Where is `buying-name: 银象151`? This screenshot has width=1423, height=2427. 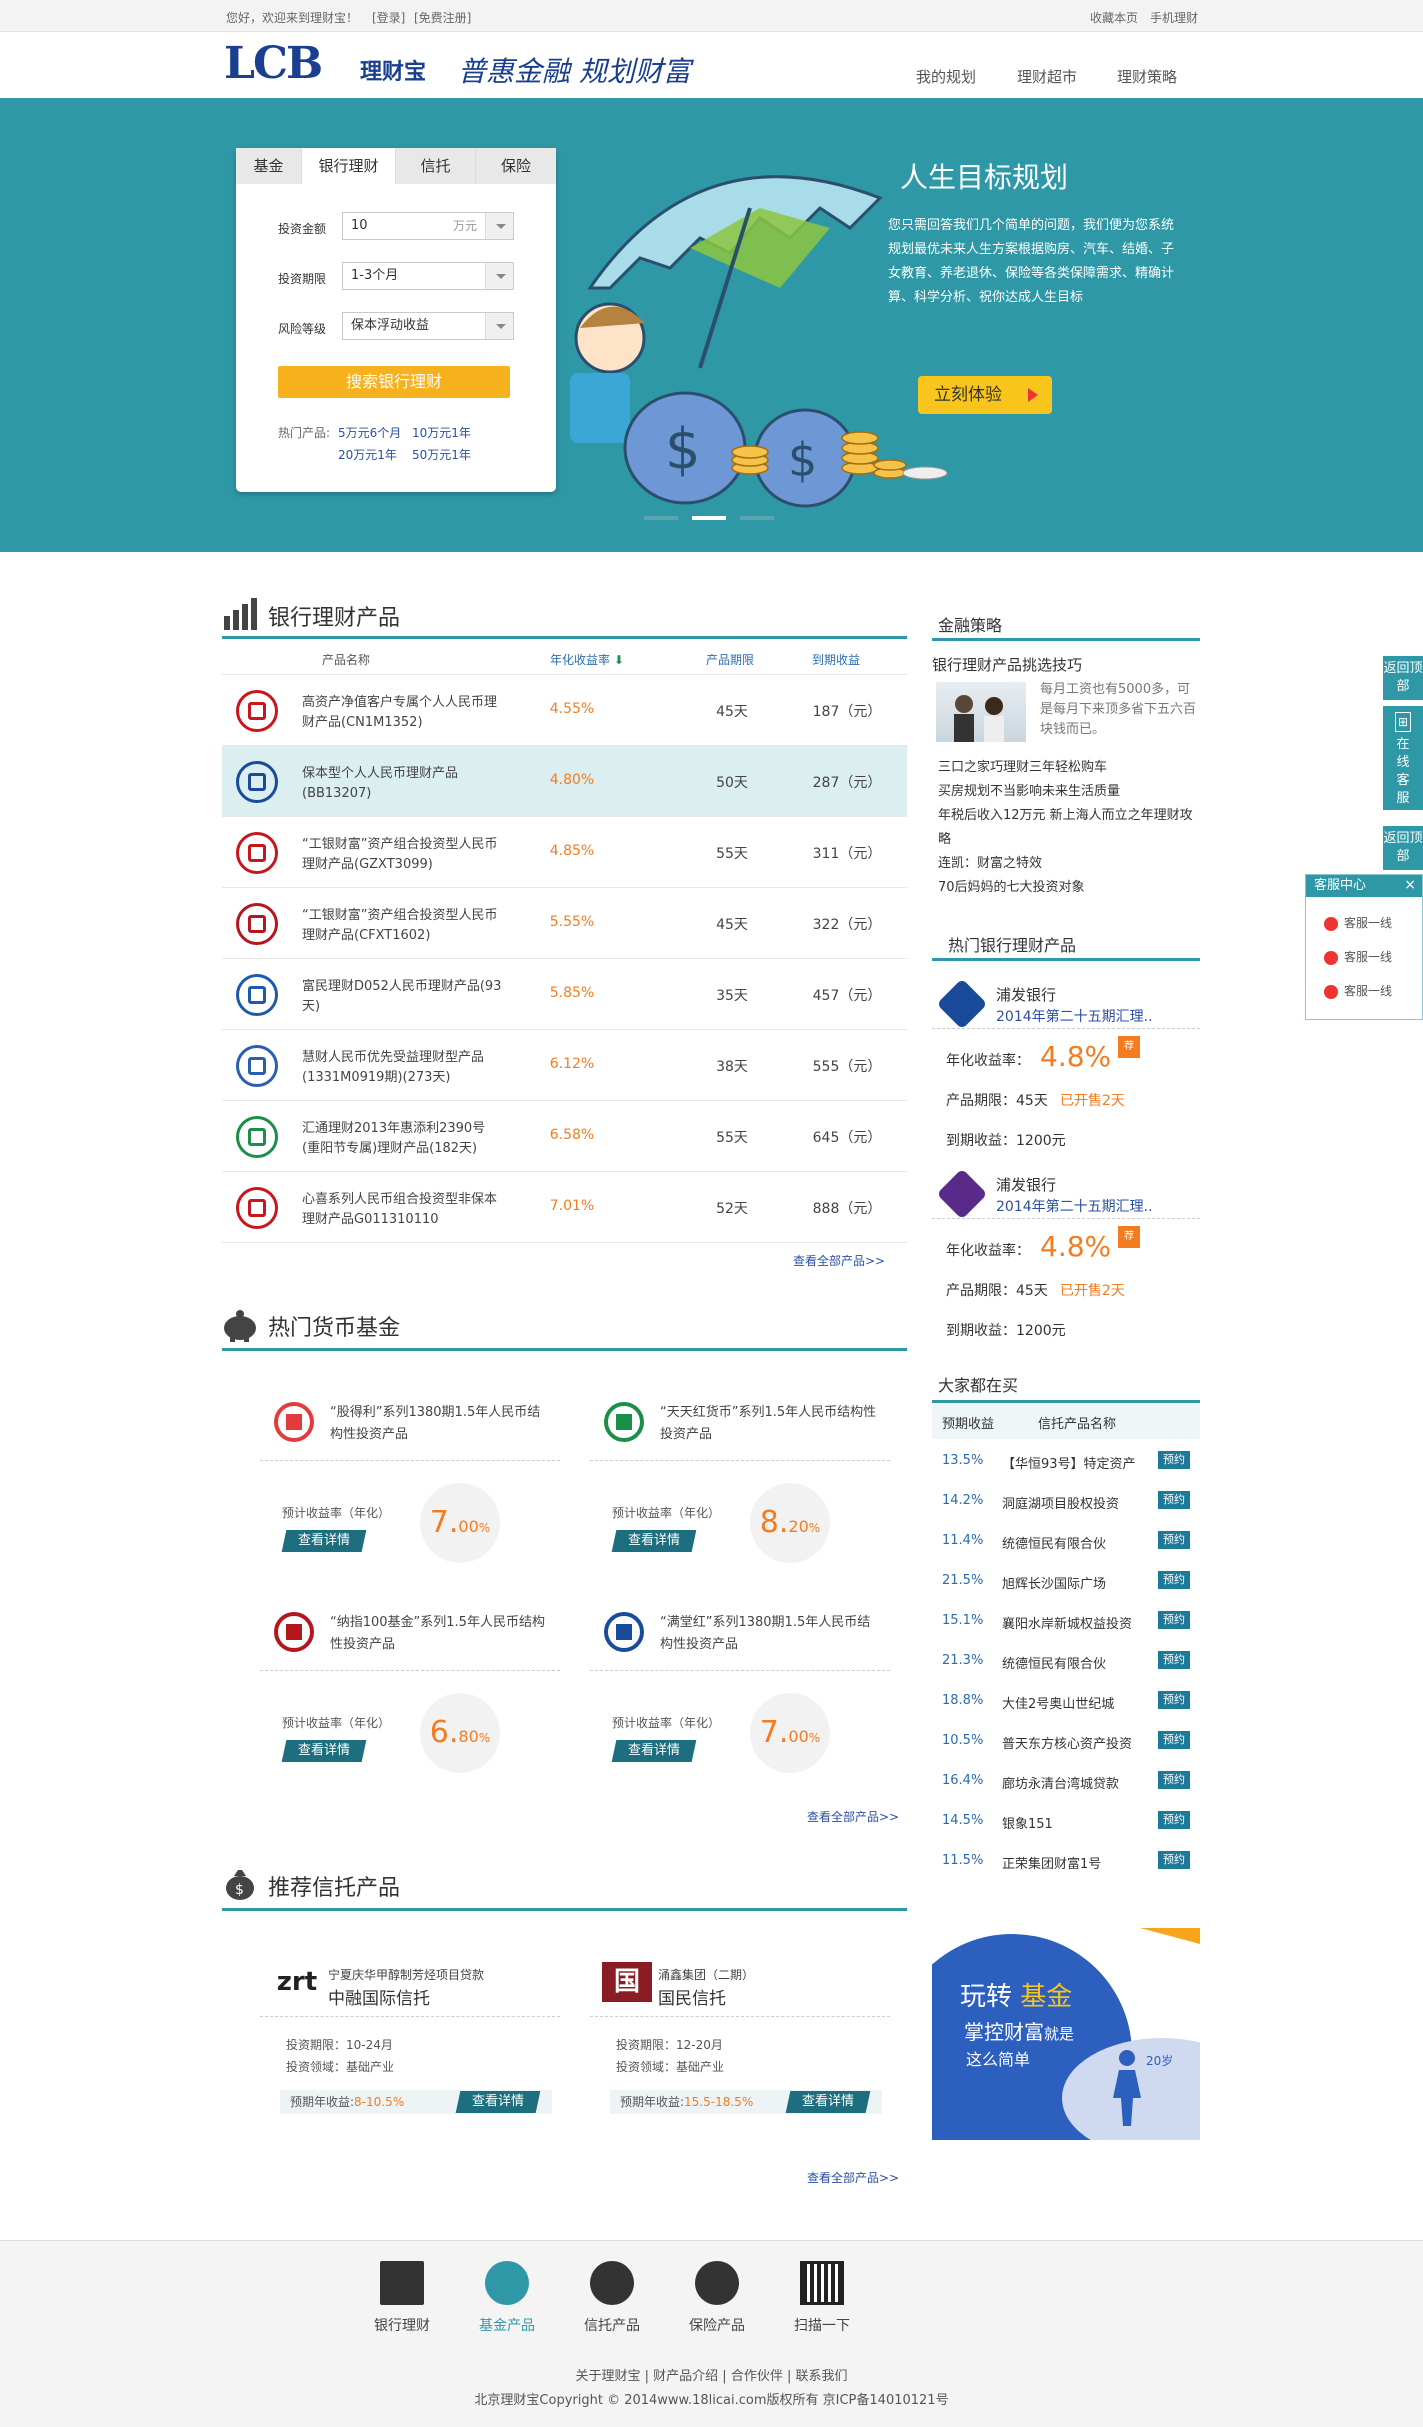 buying-name: 银象151 is located at coordinates (1027, 1822).